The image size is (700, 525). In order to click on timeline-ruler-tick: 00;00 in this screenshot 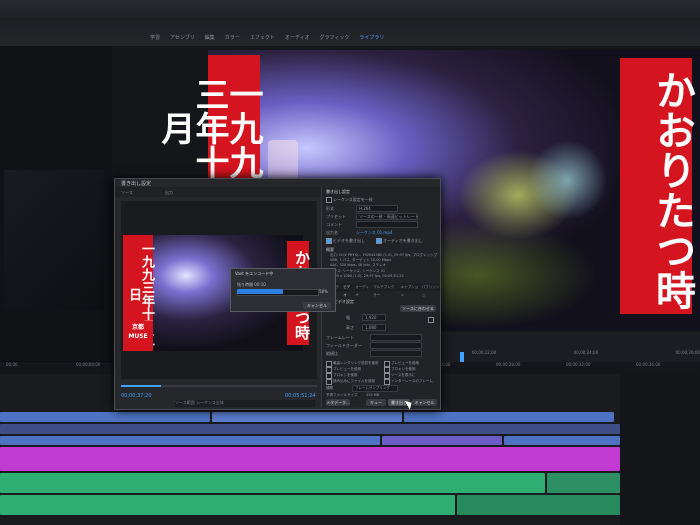, I will do `click(12, 364)`.